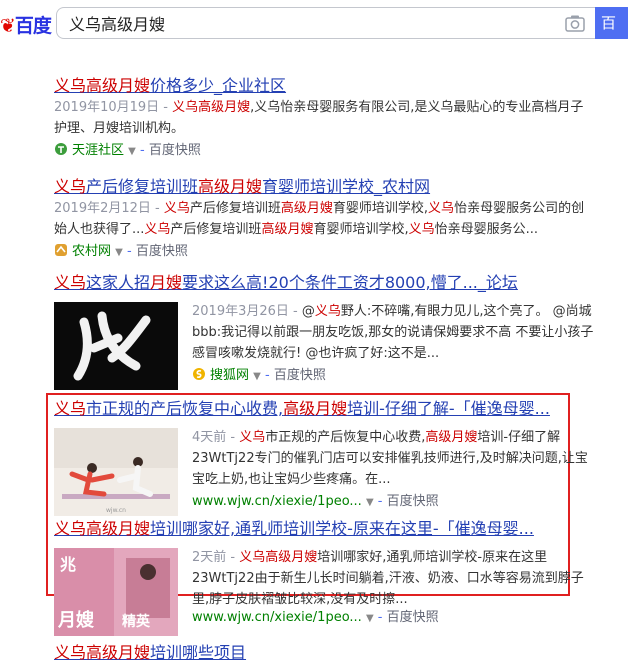 Image resolution: width=628 pixels, height=666 pixels. I want to click on result-source: 搜狐网 ▼ - 百度快照, so click(393, 376).